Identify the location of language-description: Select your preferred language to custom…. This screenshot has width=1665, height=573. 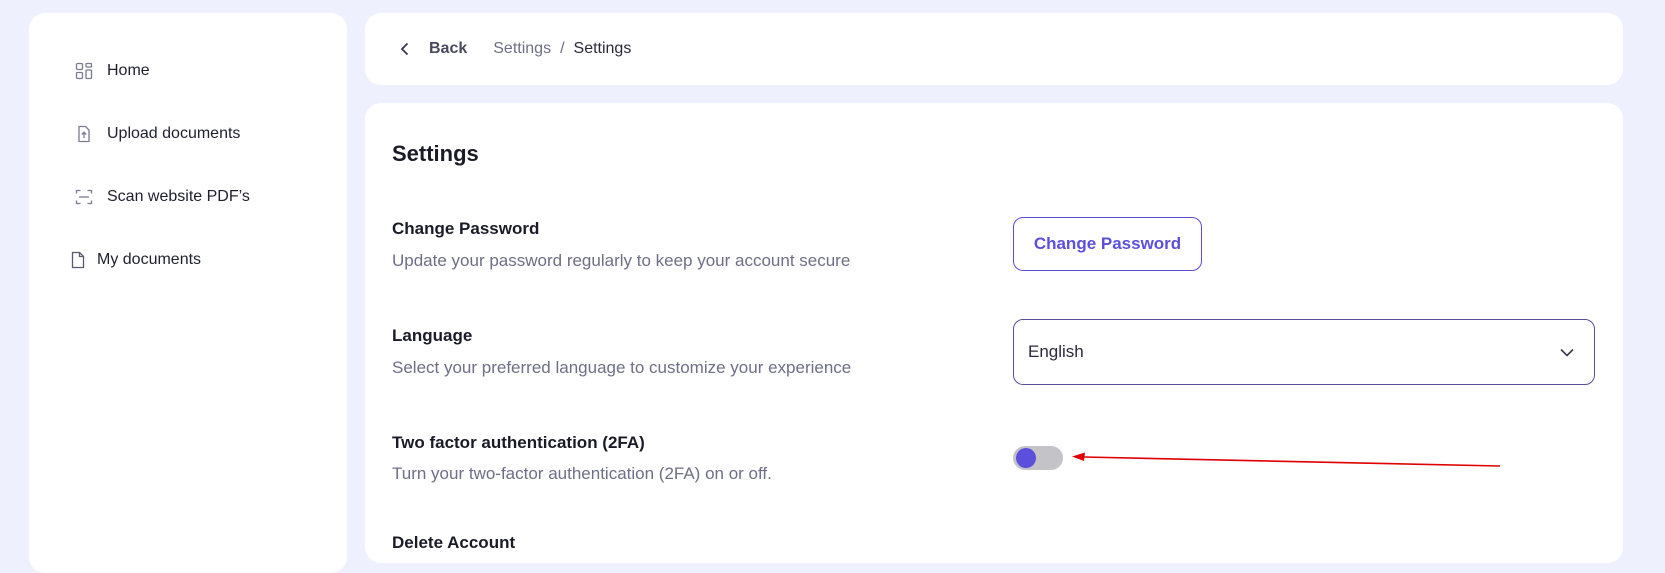
(622, 367).